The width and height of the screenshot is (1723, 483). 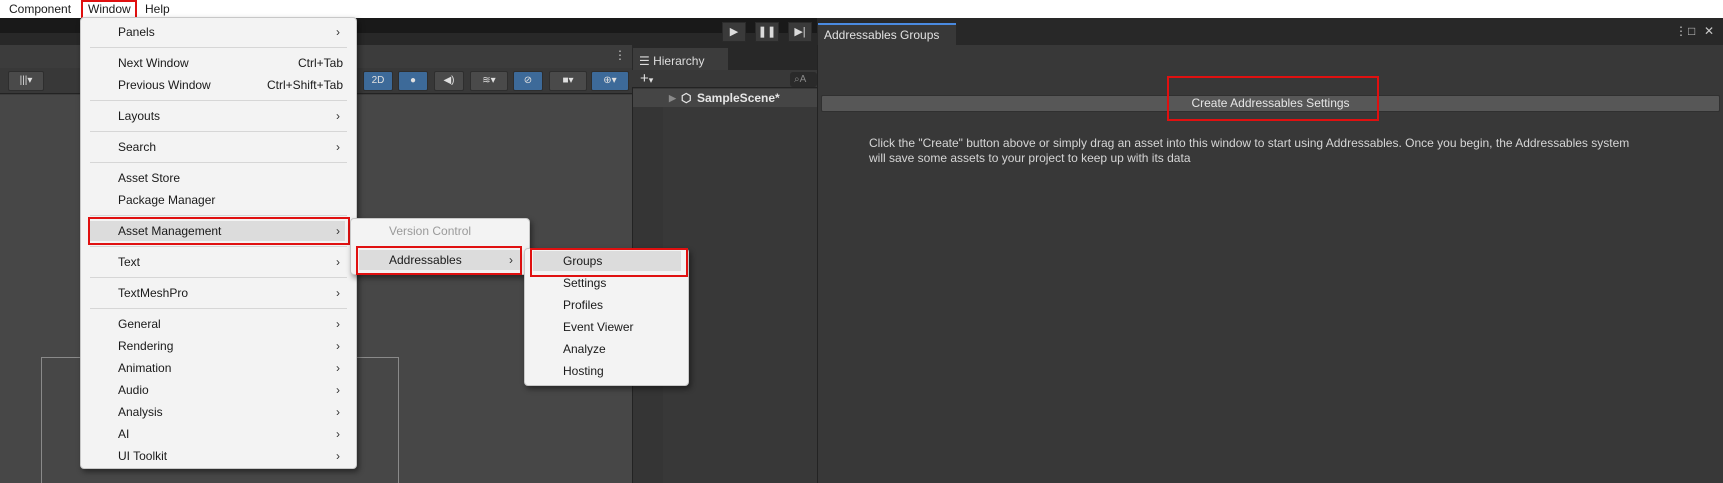 I want to click on tab-hierarchy: ☰ Hierarchy, so click(x=680, y=59).